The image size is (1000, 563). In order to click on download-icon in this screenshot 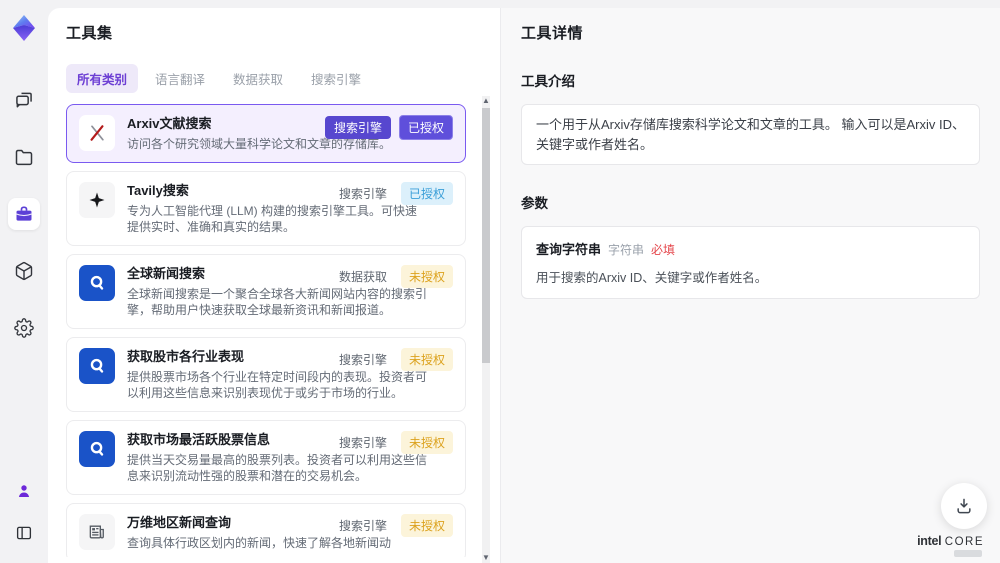, I will do `click(964, 506)`.